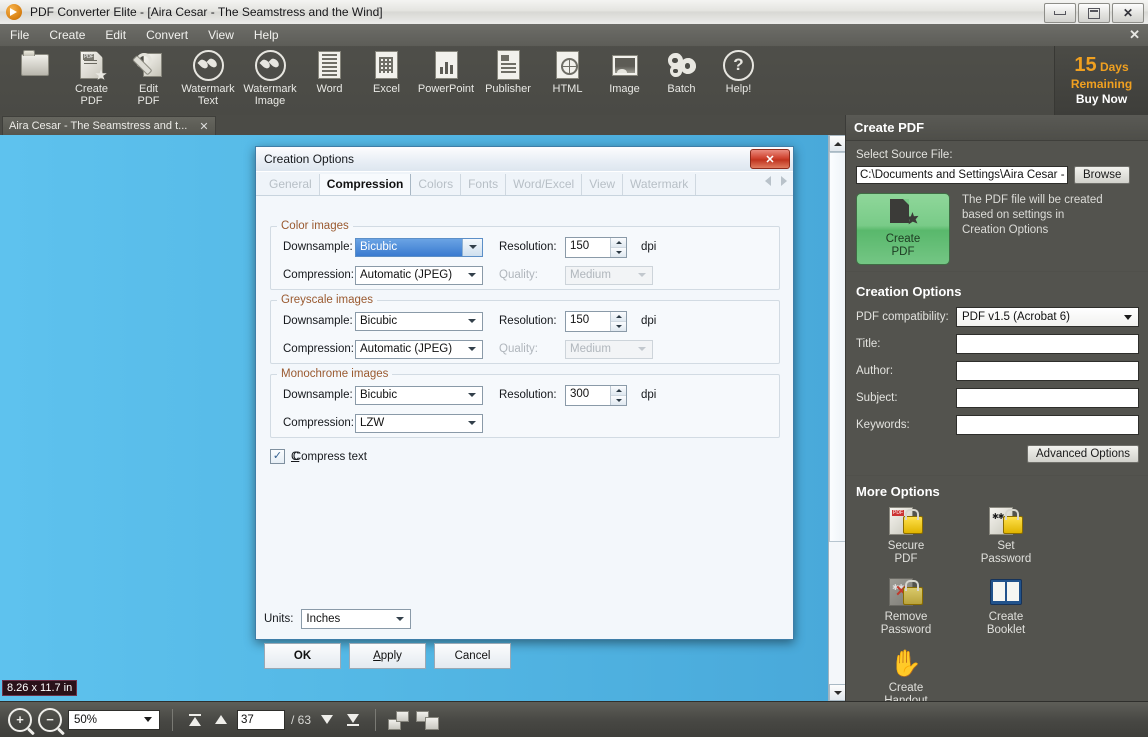 The image size is (1148, 737). Describe the element at coordinates (419, 321) in the screenshot. I see `greyscale-downsample-select: Bicubic` at that location.